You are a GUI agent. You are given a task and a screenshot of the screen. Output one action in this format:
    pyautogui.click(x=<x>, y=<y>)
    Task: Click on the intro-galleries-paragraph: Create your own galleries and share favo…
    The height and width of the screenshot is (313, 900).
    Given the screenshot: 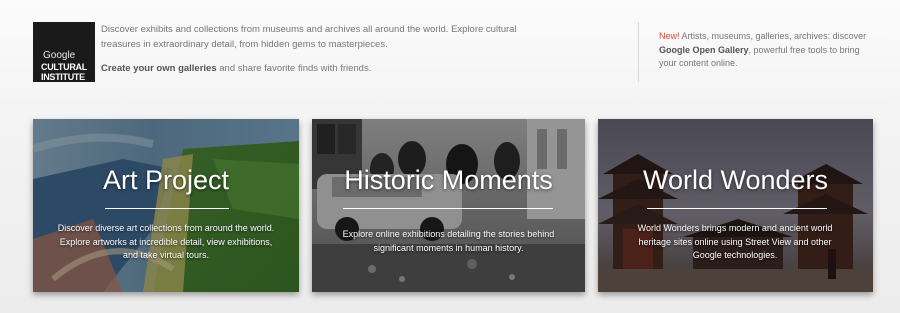 What is the action you would take?
    pyautogui.click(x=311, y=68)
    